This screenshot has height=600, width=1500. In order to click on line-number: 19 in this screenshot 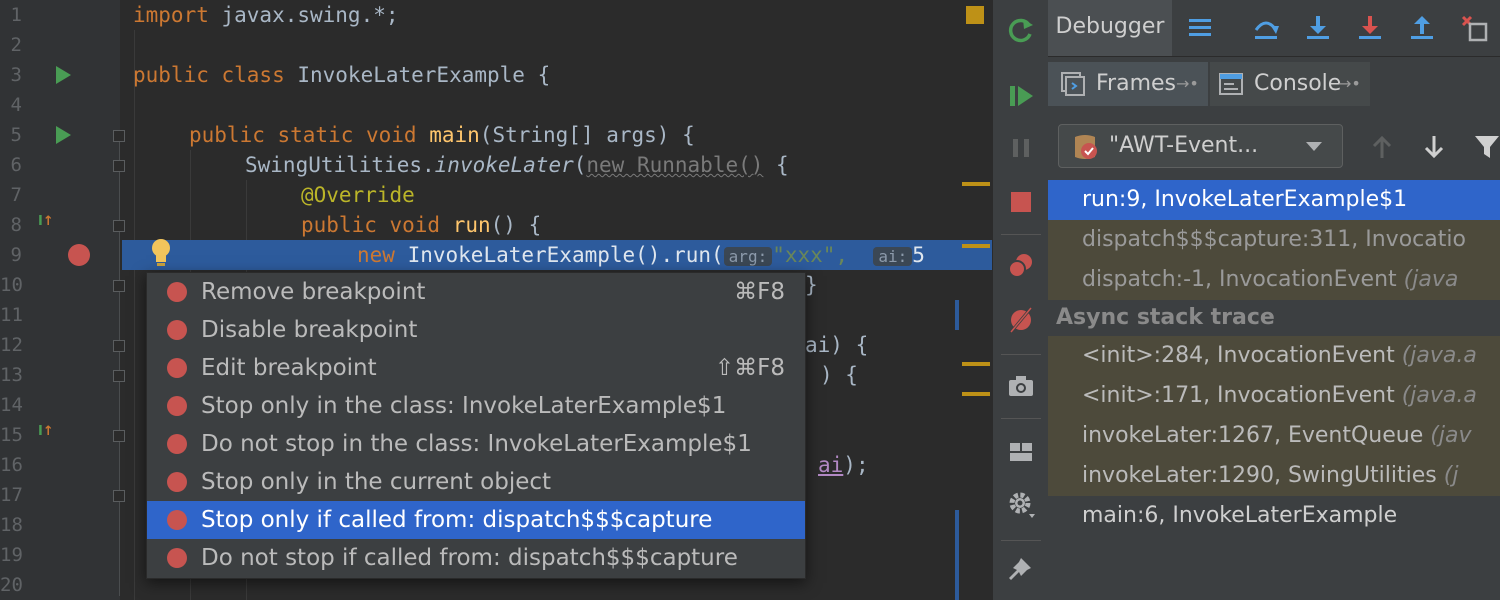, I will do `click(11, 555)`.